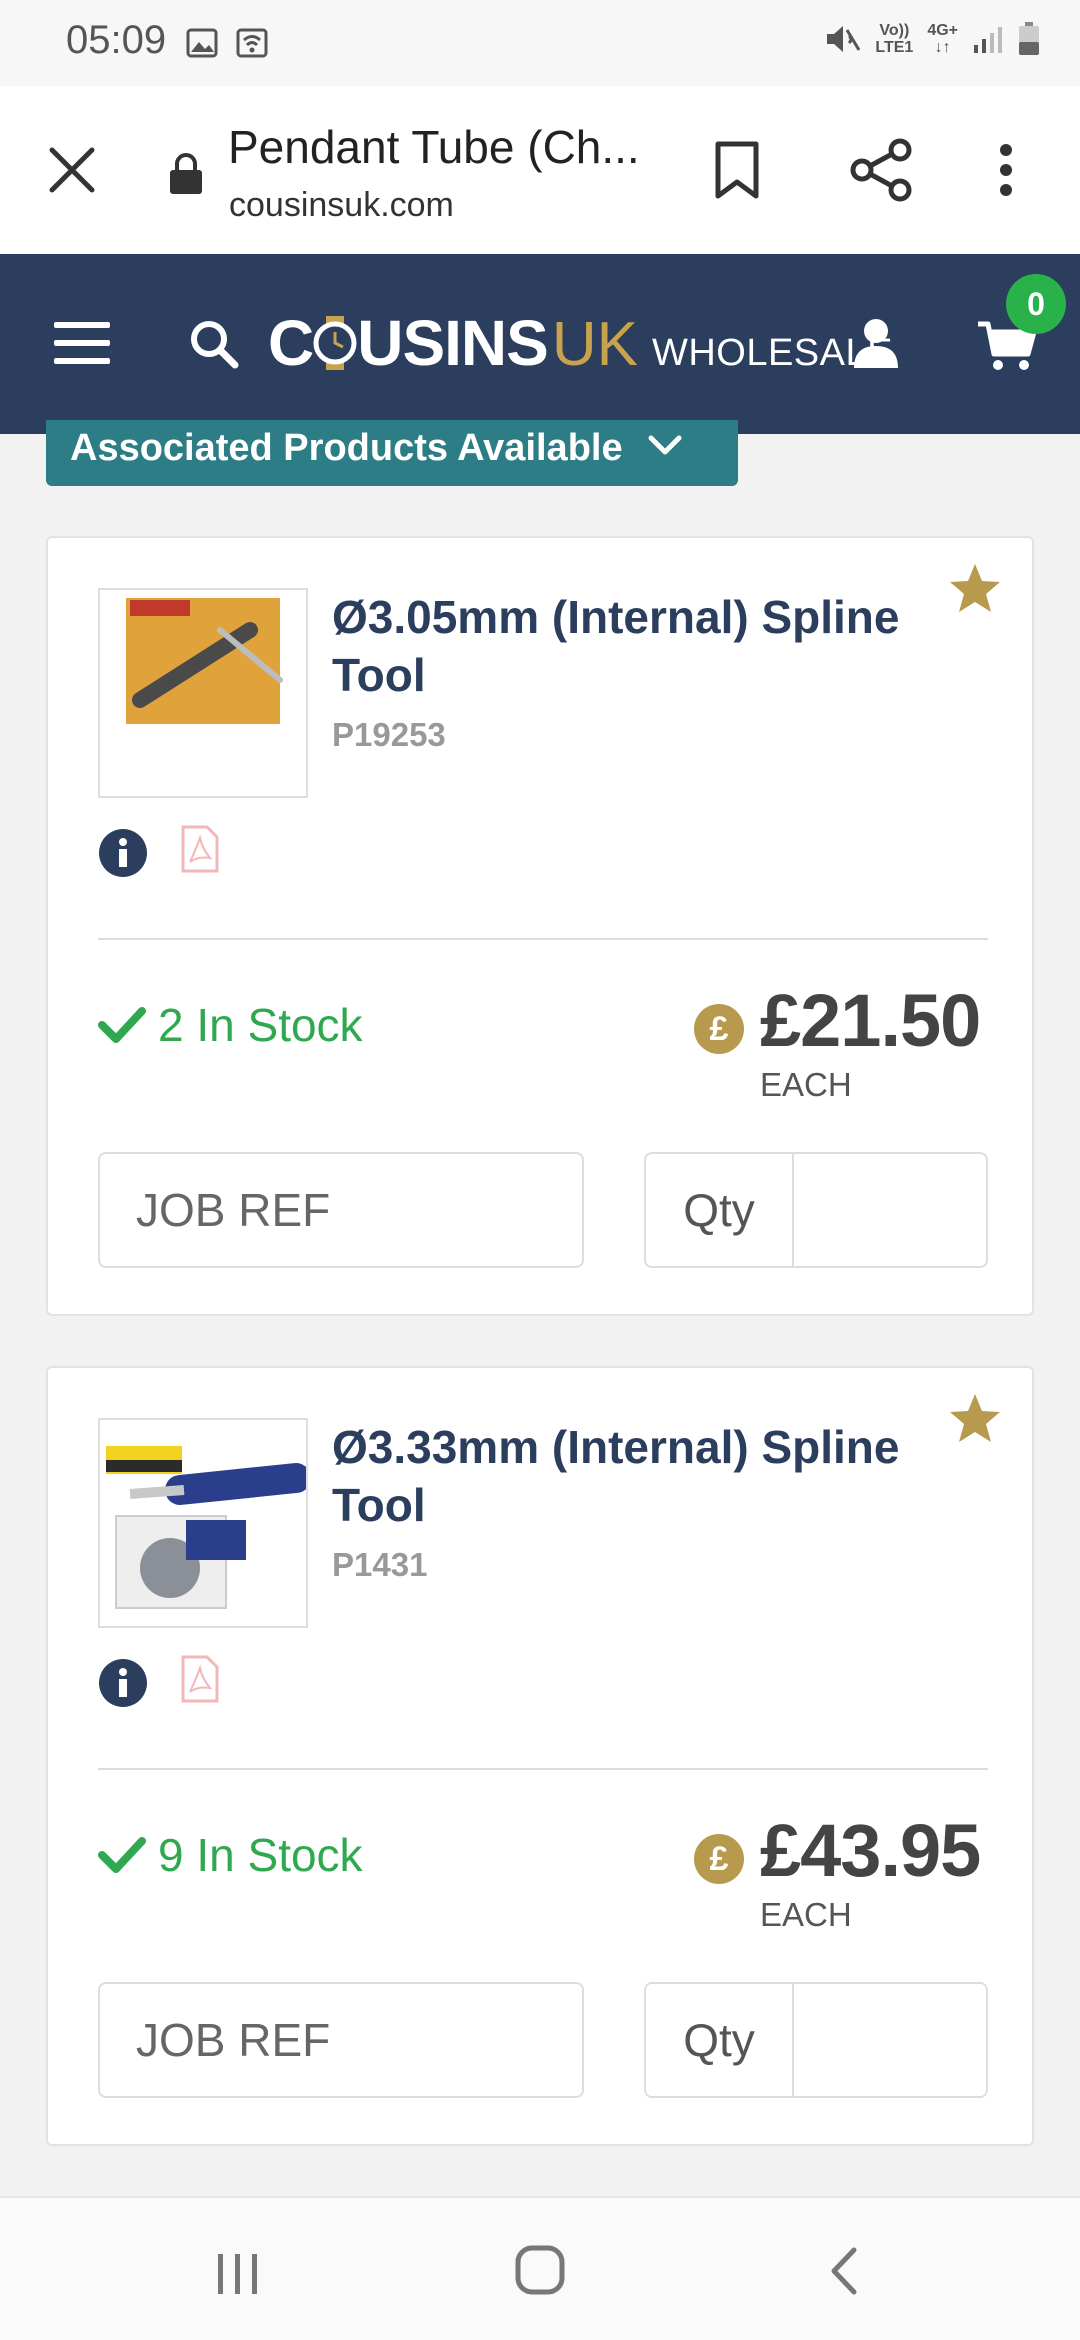  I want to click on product-code: P1431, so click(380, 1564).